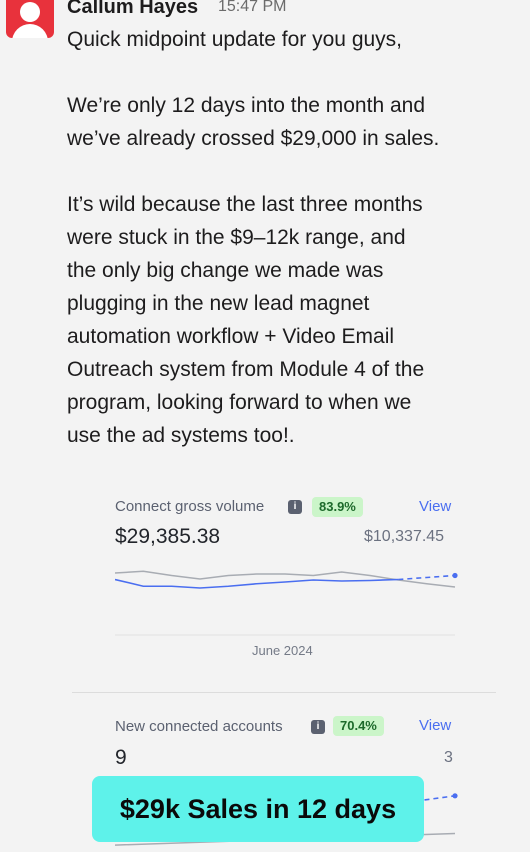 The image size is (530, 852). Describe the element at coordinates (282, 650) in the screenshot. I see `x-axis-label: June 2024` at that location.